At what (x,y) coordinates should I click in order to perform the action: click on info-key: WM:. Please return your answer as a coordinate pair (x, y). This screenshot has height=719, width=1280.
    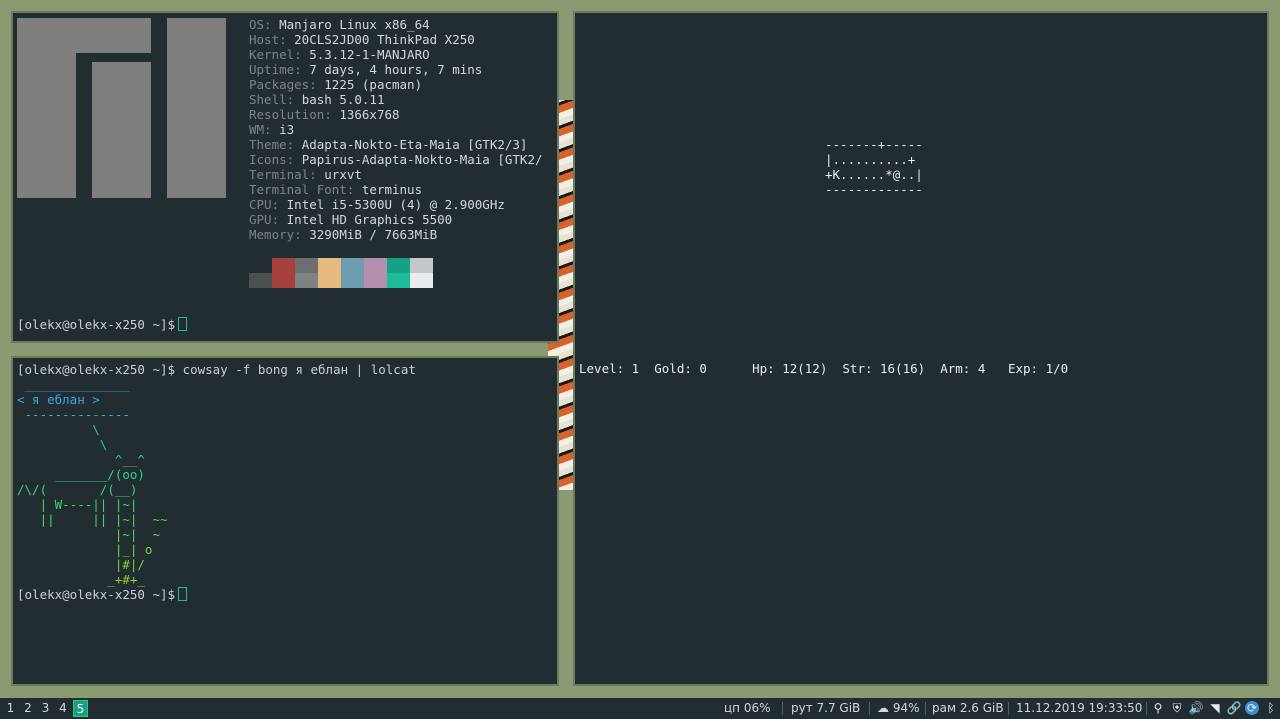
    Looking at the image, I should click on (264, 129).